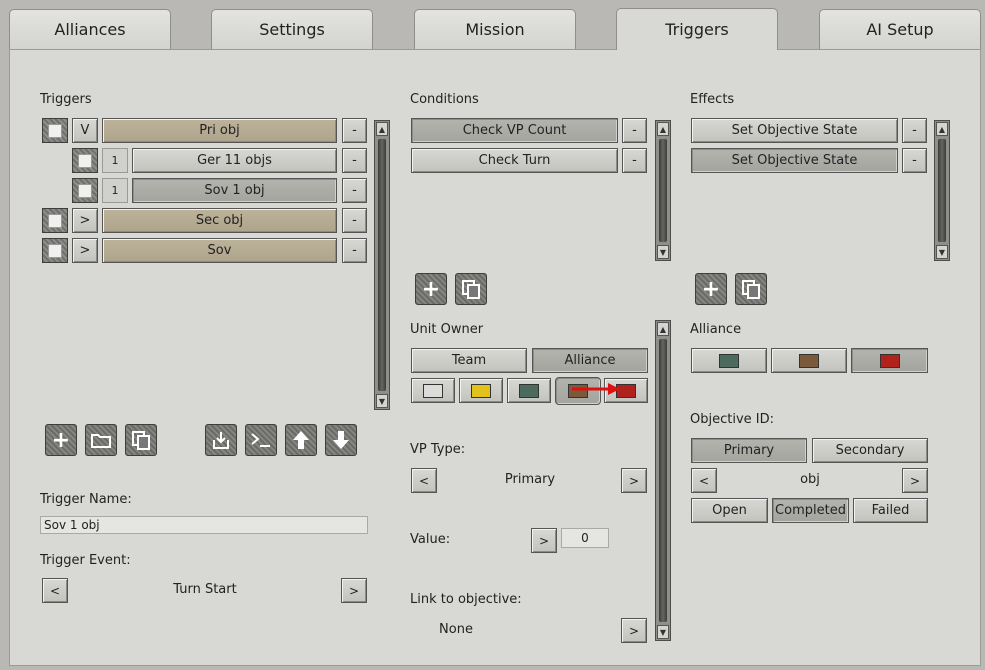 This screenshot has height=670, width=985. I want to click on state-failed-button: Failed, so click(890, 510).